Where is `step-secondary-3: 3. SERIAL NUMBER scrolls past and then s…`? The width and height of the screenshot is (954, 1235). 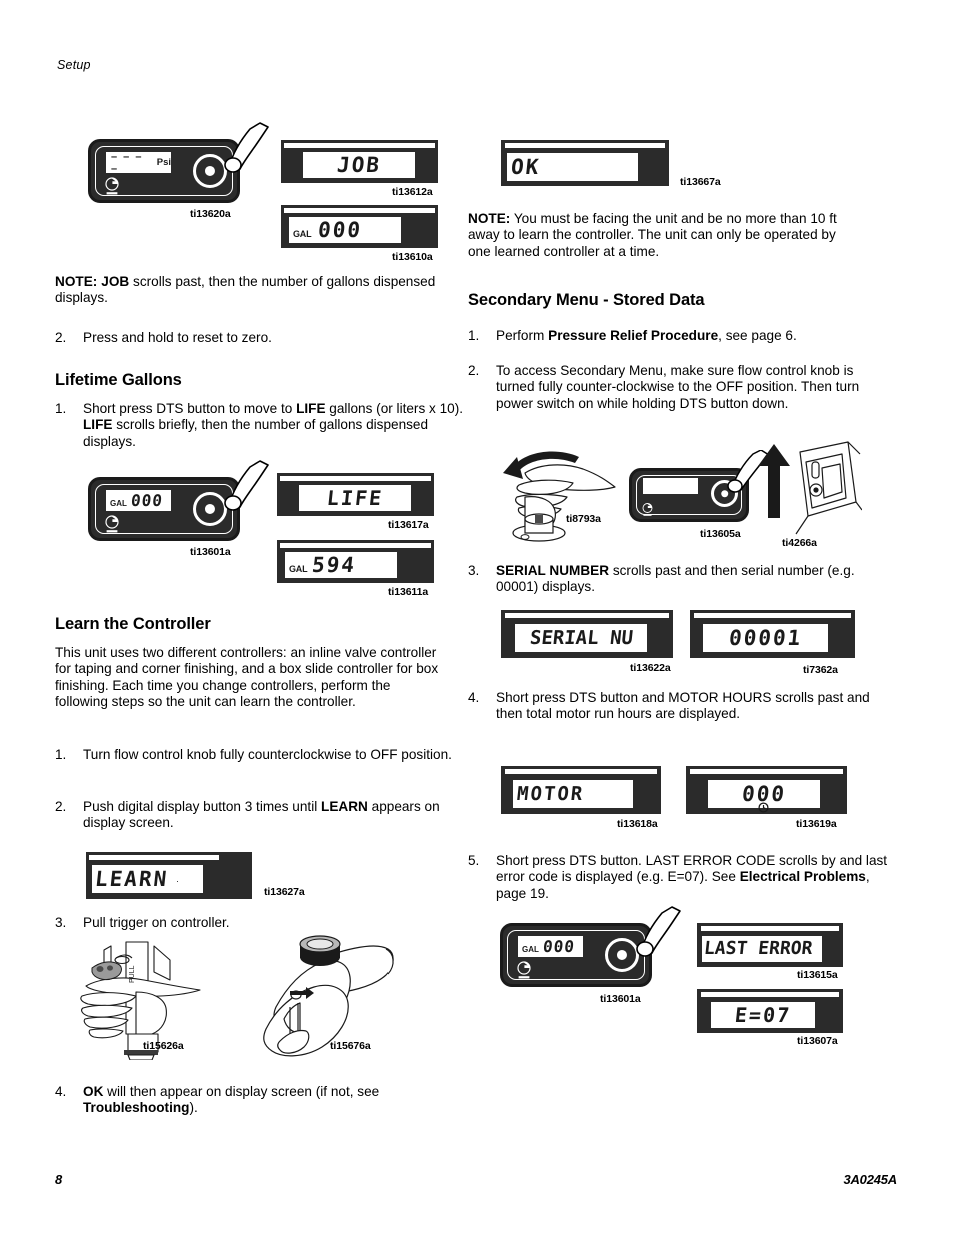 step-secondary-3: 3. SERIAL NUMBER scrolls past and then s… is located at coordinates (678, 579).